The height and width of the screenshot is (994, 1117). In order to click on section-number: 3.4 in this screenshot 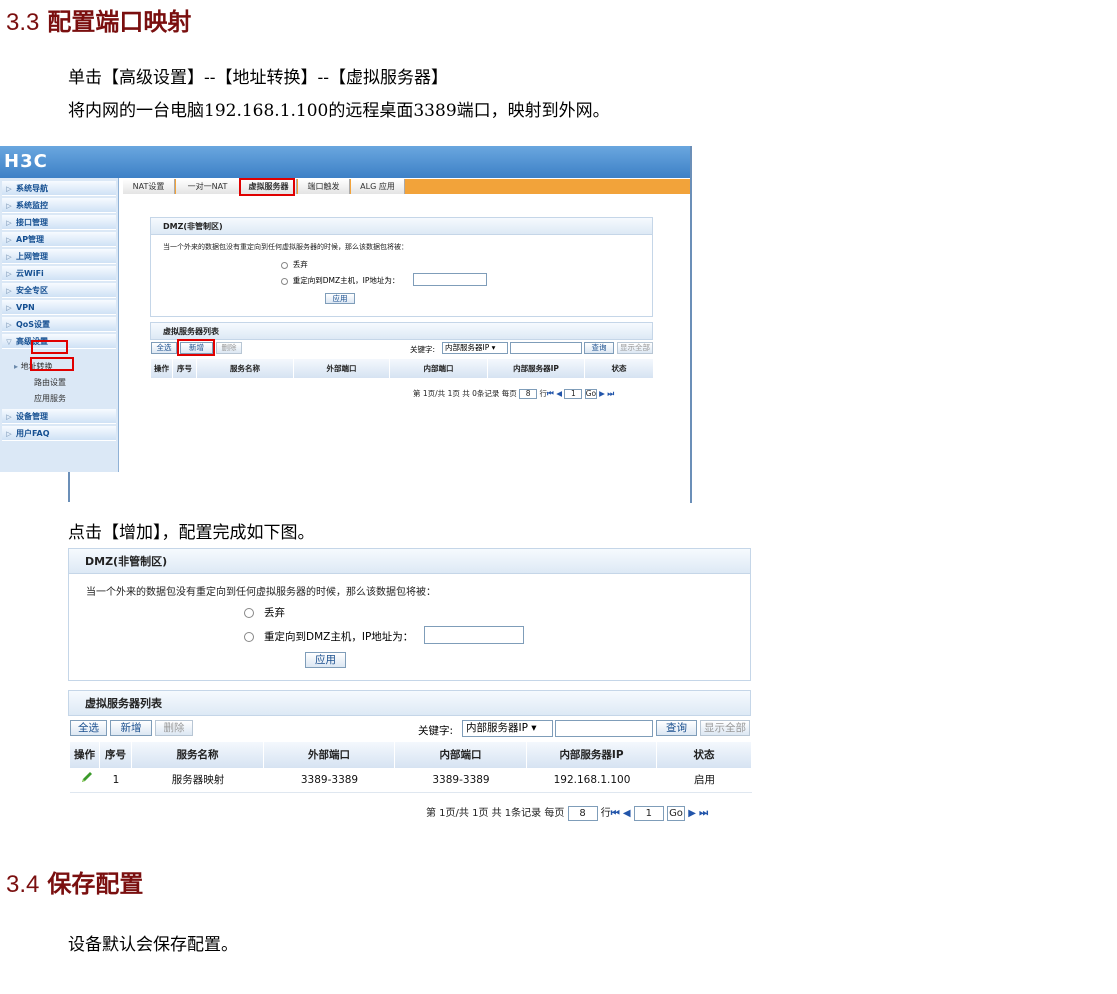, I will do `click(23, 884)`.